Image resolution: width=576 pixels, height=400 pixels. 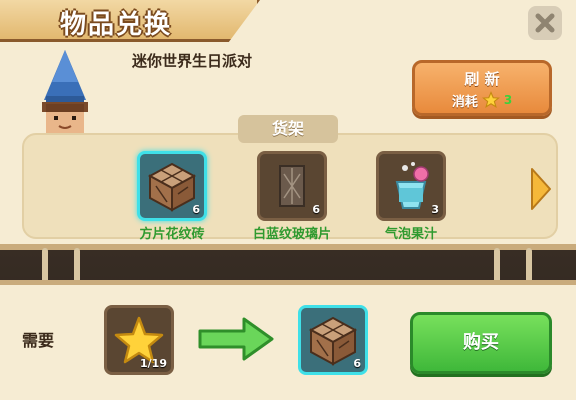 I want to click on shelf-item-glass-pane: 6, so click(x=292, y=186).